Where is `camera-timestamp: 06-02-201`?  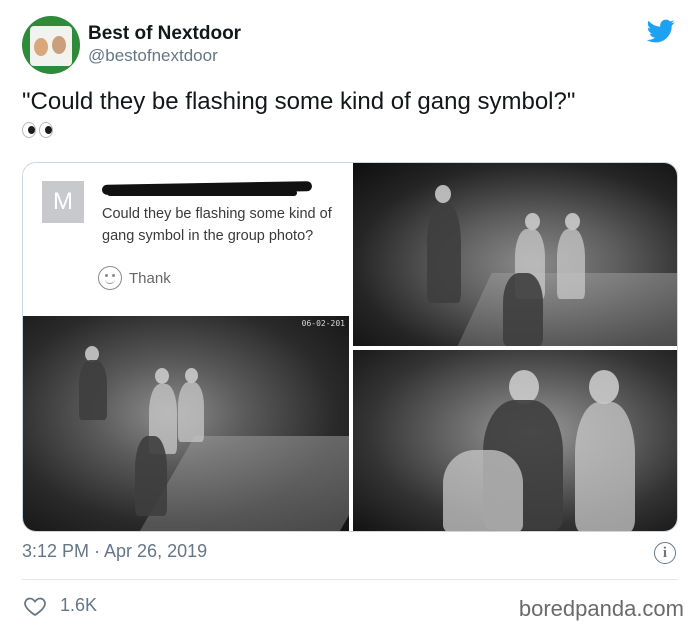
camera-timestamp: 06-02-201 is located at coordinates (323, 323).